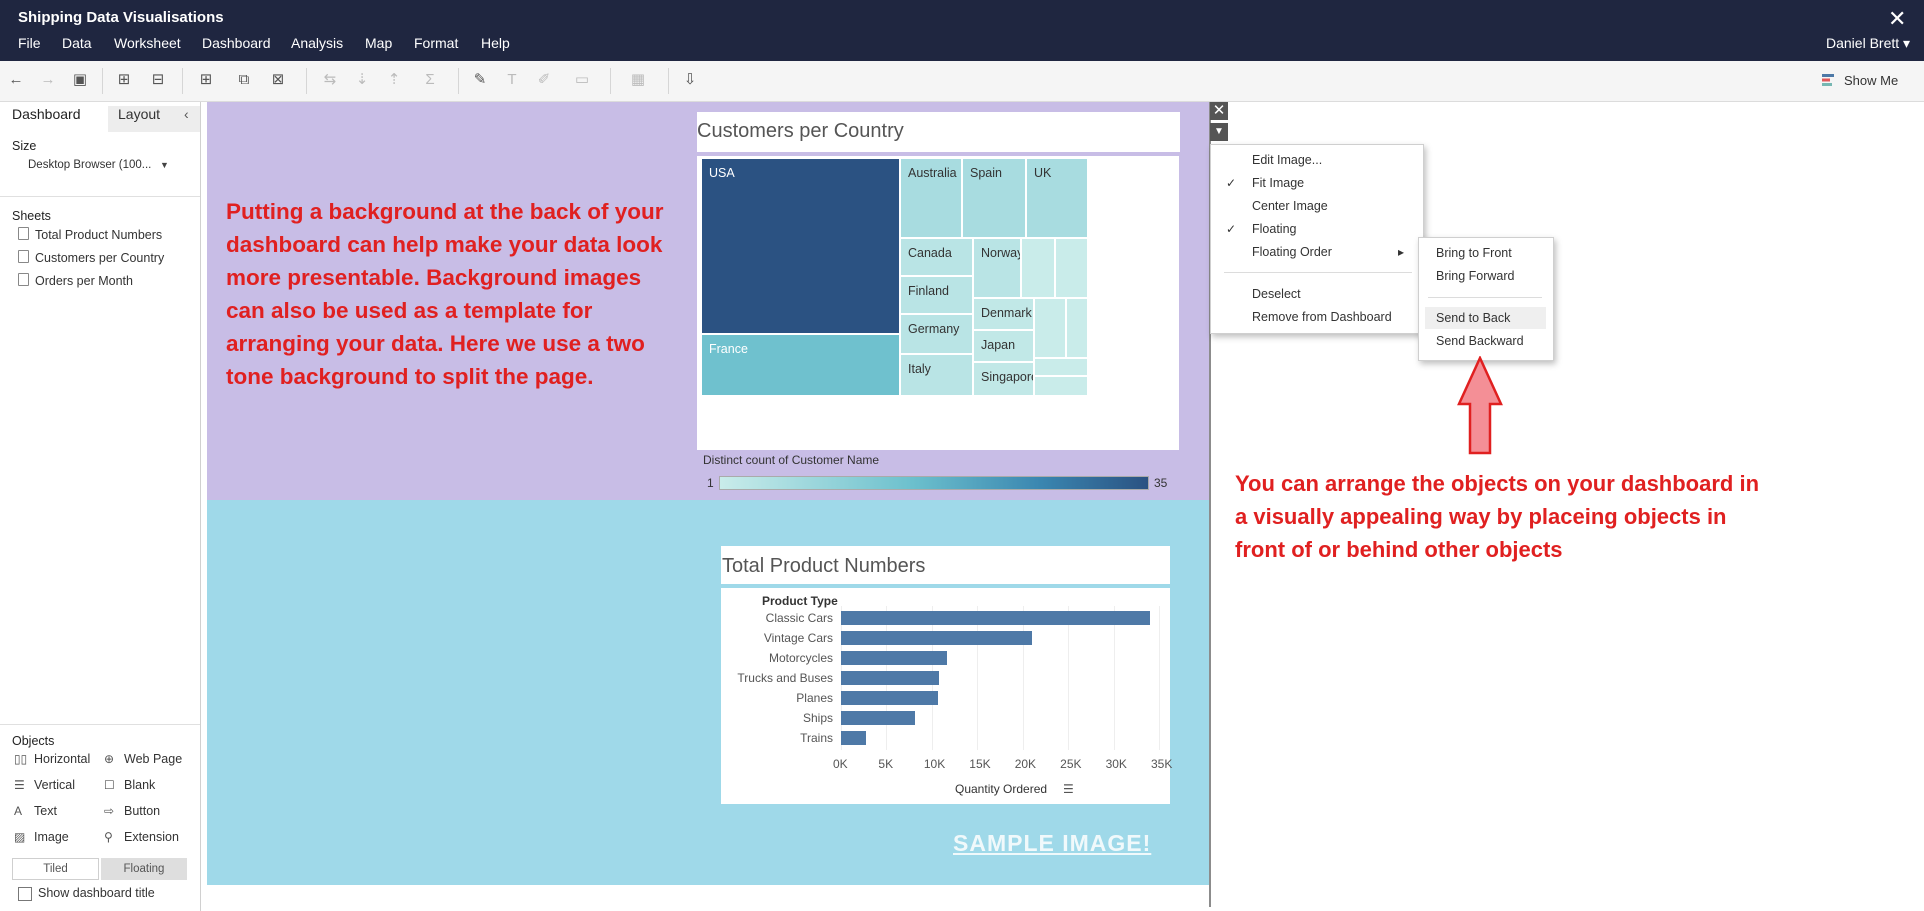 The height and width of the screenshot is (911, 1924). What do you see at coordinates (890, 678) in the screenshot?
I see `bar-trucks-and-buses` at bounding box center [890, 678].